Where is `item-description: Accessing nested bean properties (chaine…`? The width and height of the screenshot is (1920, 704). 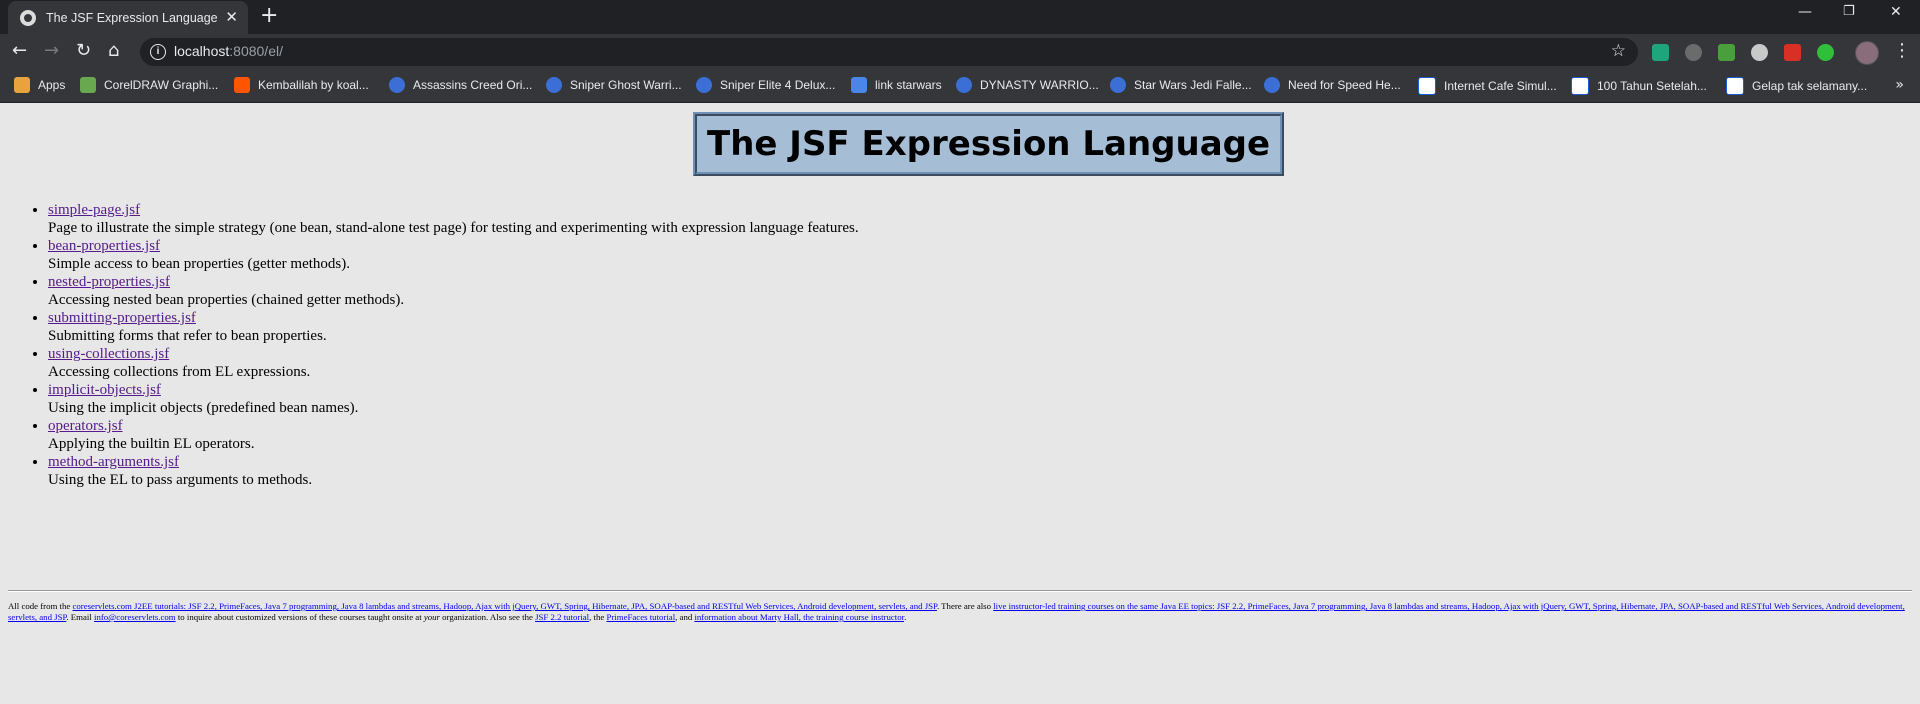
item-description: Accessing nested bean properties (chaine… is located at coordinates (226, 300).